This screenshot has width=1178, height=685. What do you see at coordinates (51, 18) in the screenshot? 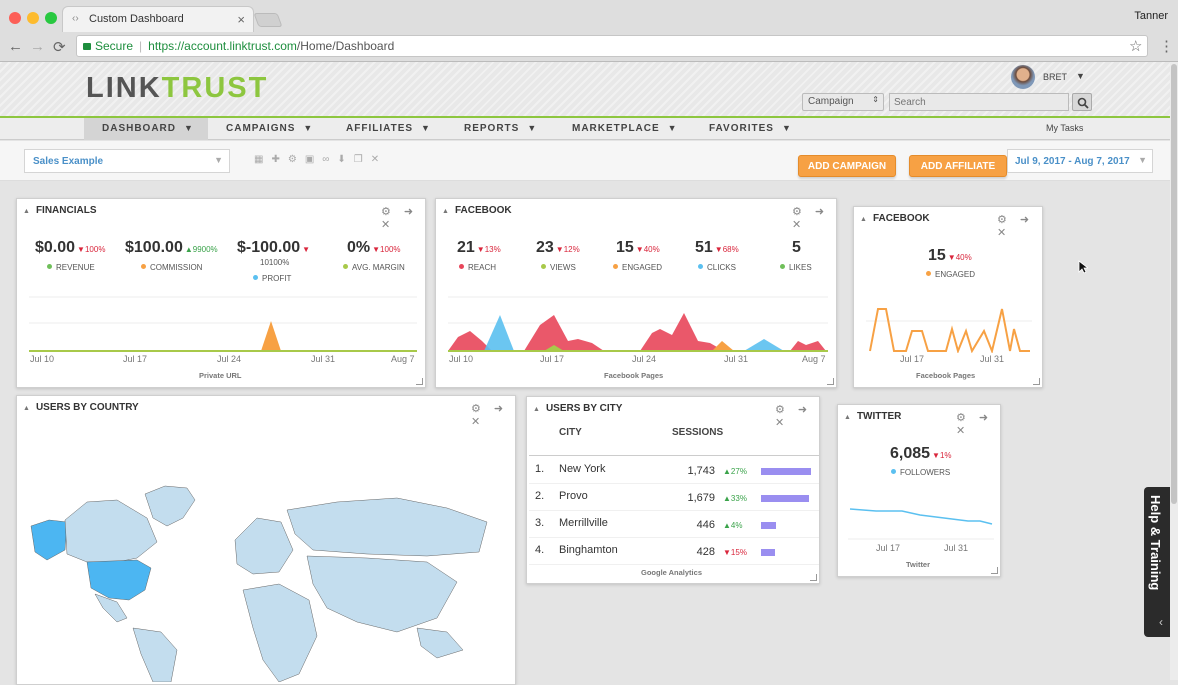
I see `maximize-window-icon` at bounding box center [51, 18].